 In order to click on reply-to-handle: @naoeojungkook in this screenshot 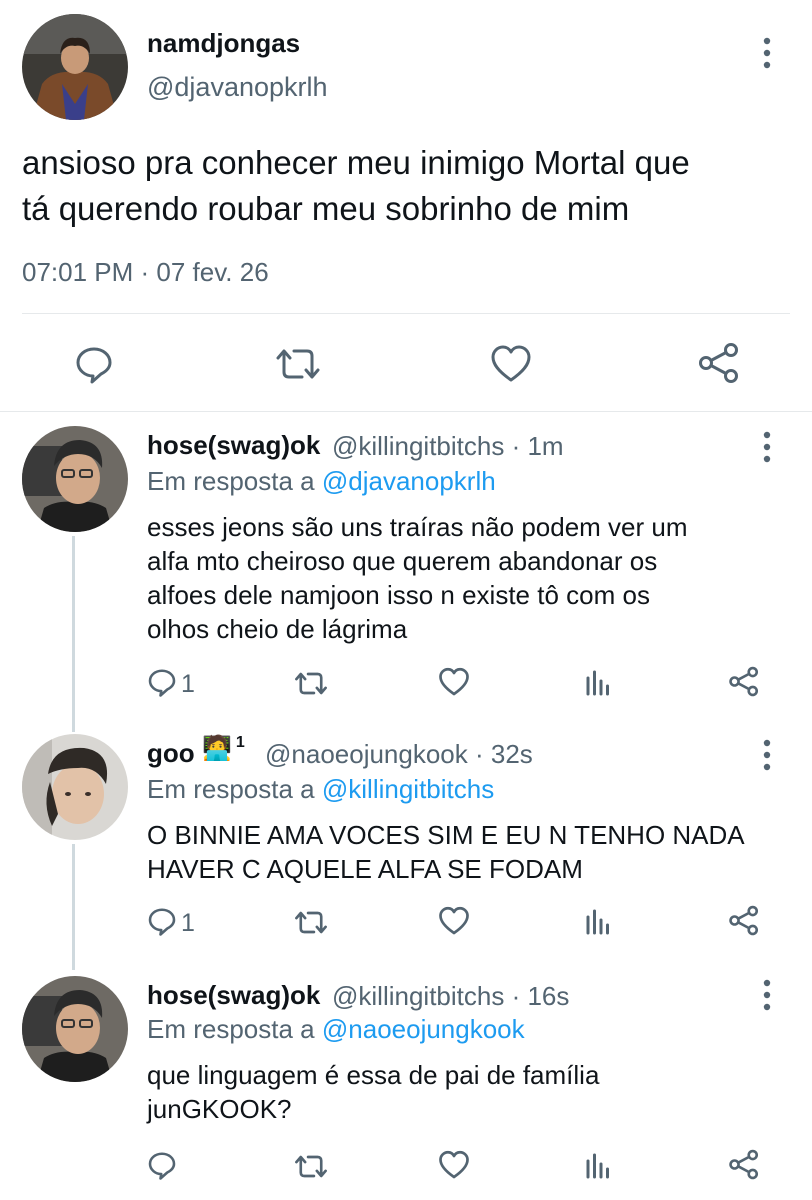, I will do `click(423, 1029)`.